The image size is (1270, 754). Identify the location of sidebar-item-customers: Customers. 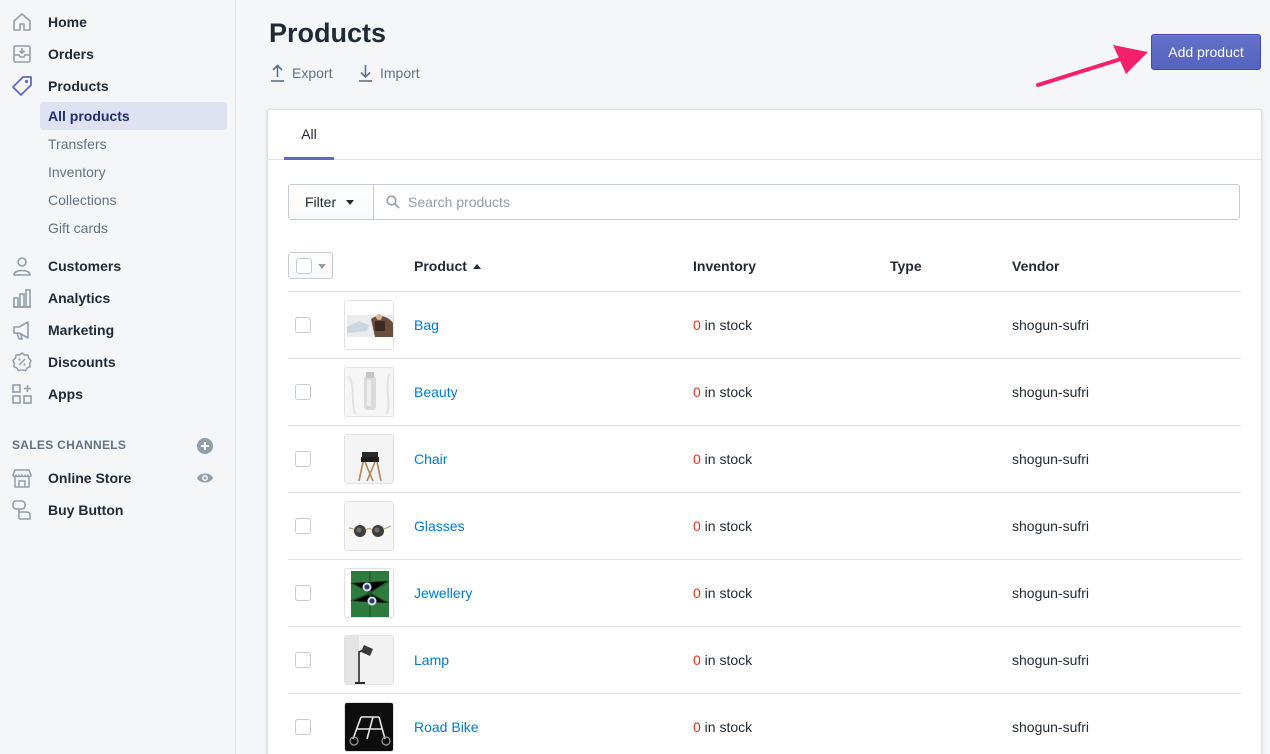
(118, 266).